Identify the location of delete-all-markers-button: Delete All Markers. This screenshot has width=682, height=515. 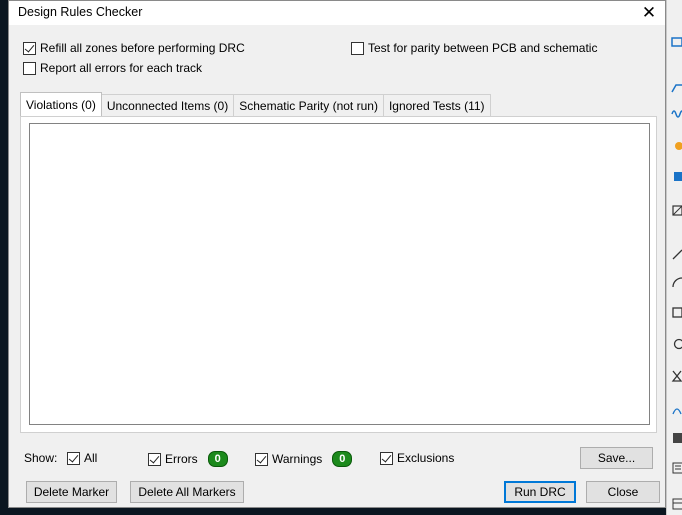
(187, 492).